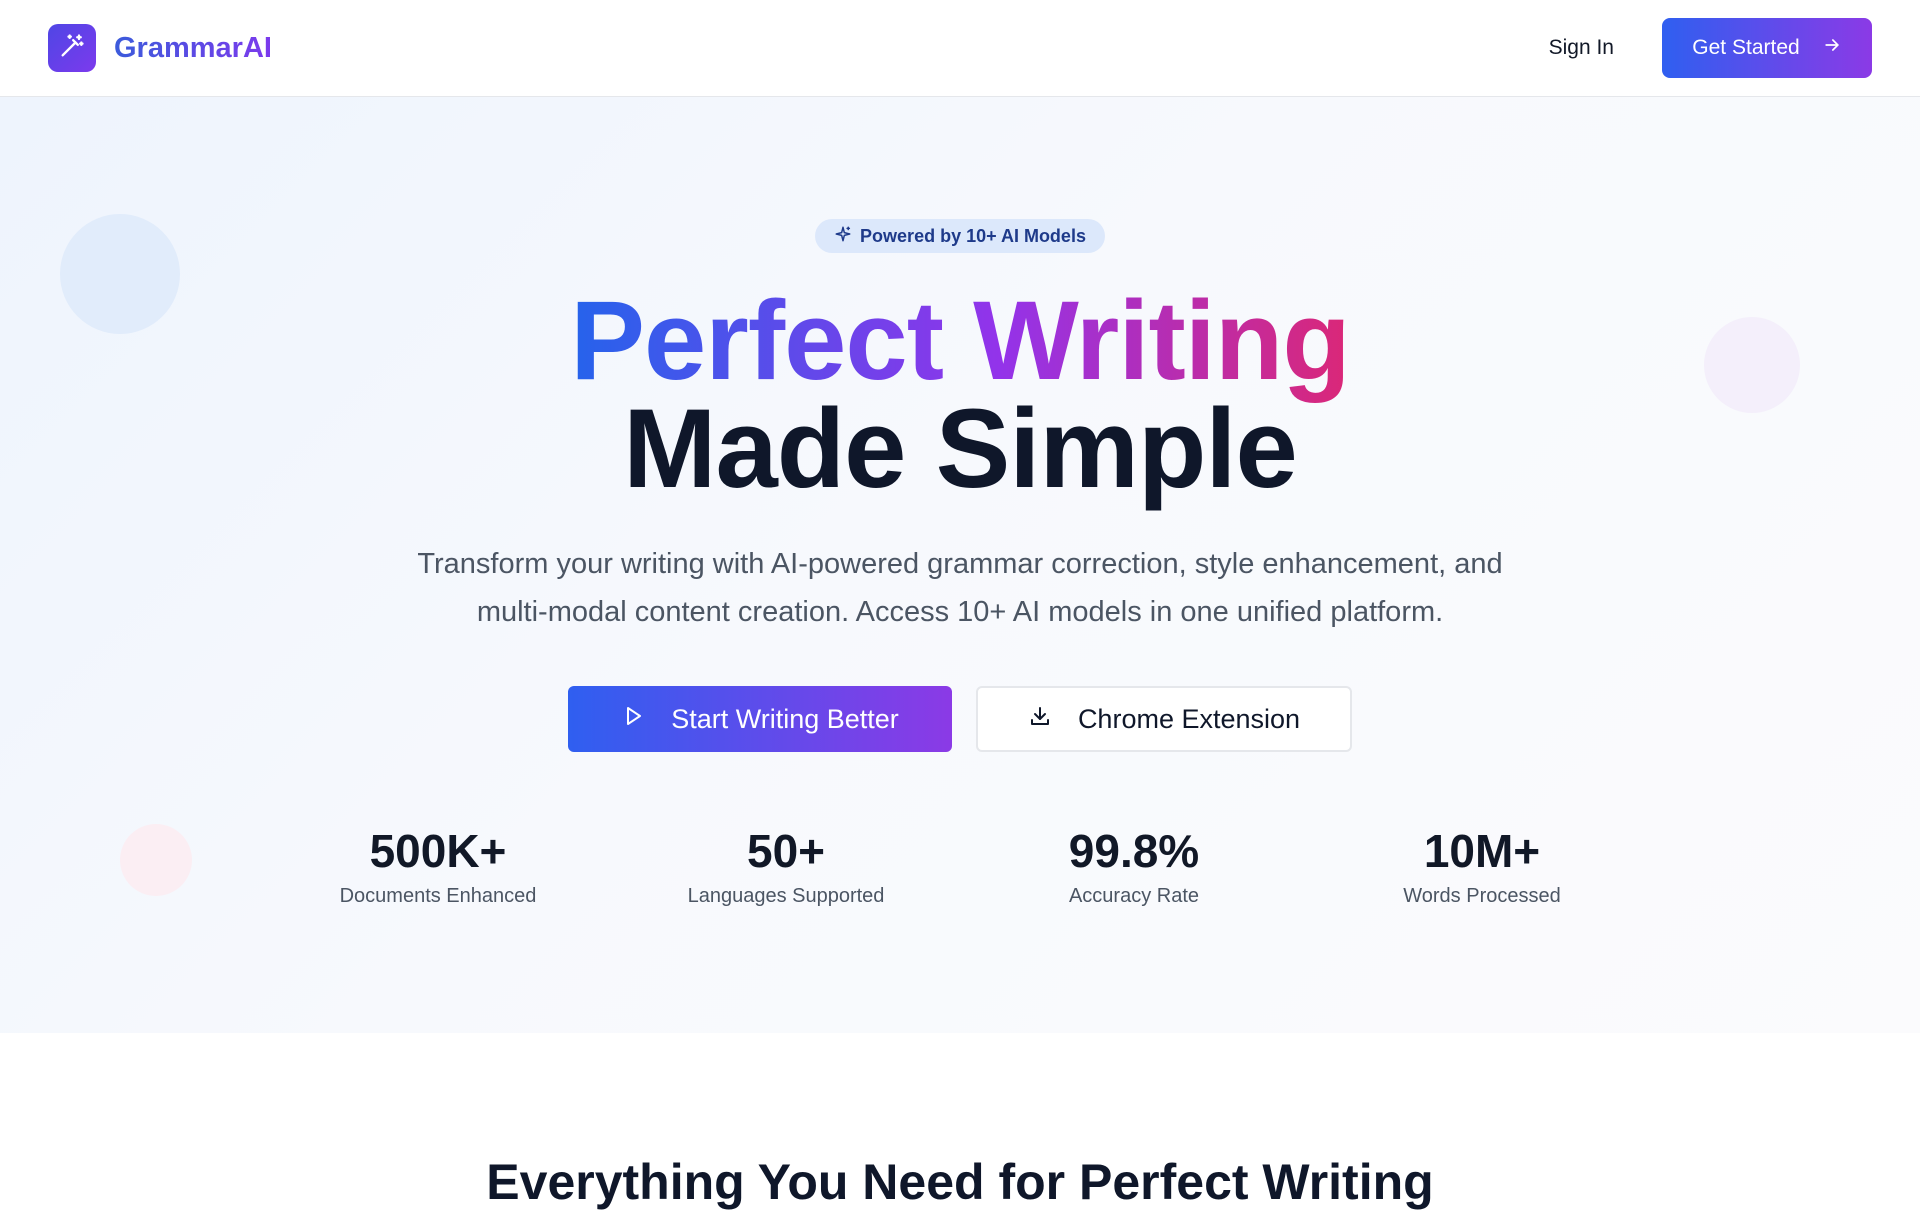  I want to click on download-icon, so click(1040, 719).